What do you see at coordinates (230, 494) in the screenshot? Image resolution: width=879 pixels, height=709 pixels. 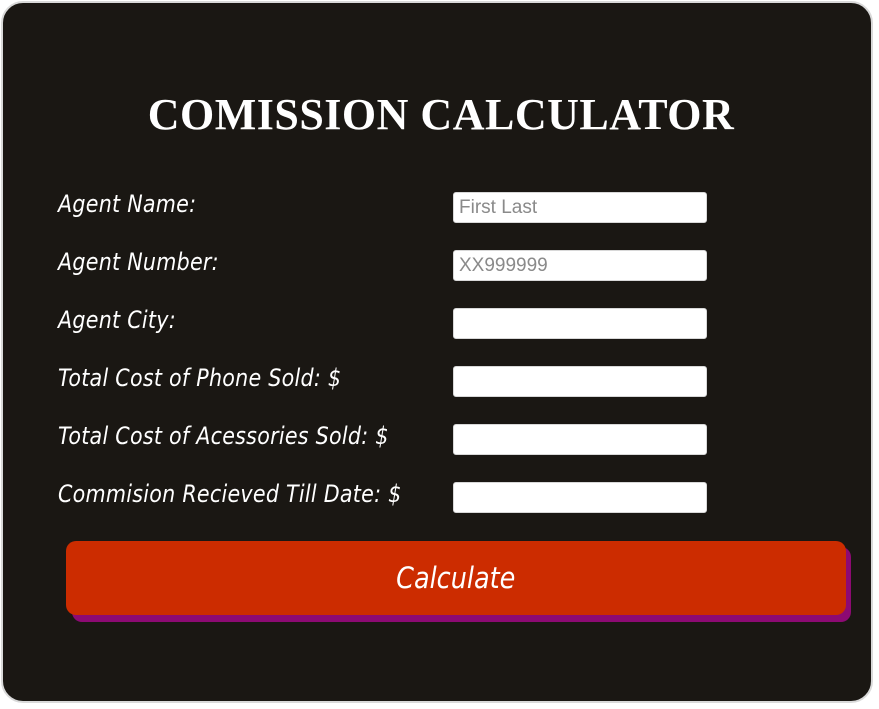 I see `commission-received-label: Commision Recieved Till Date: $` at bounding box center [230, 494].